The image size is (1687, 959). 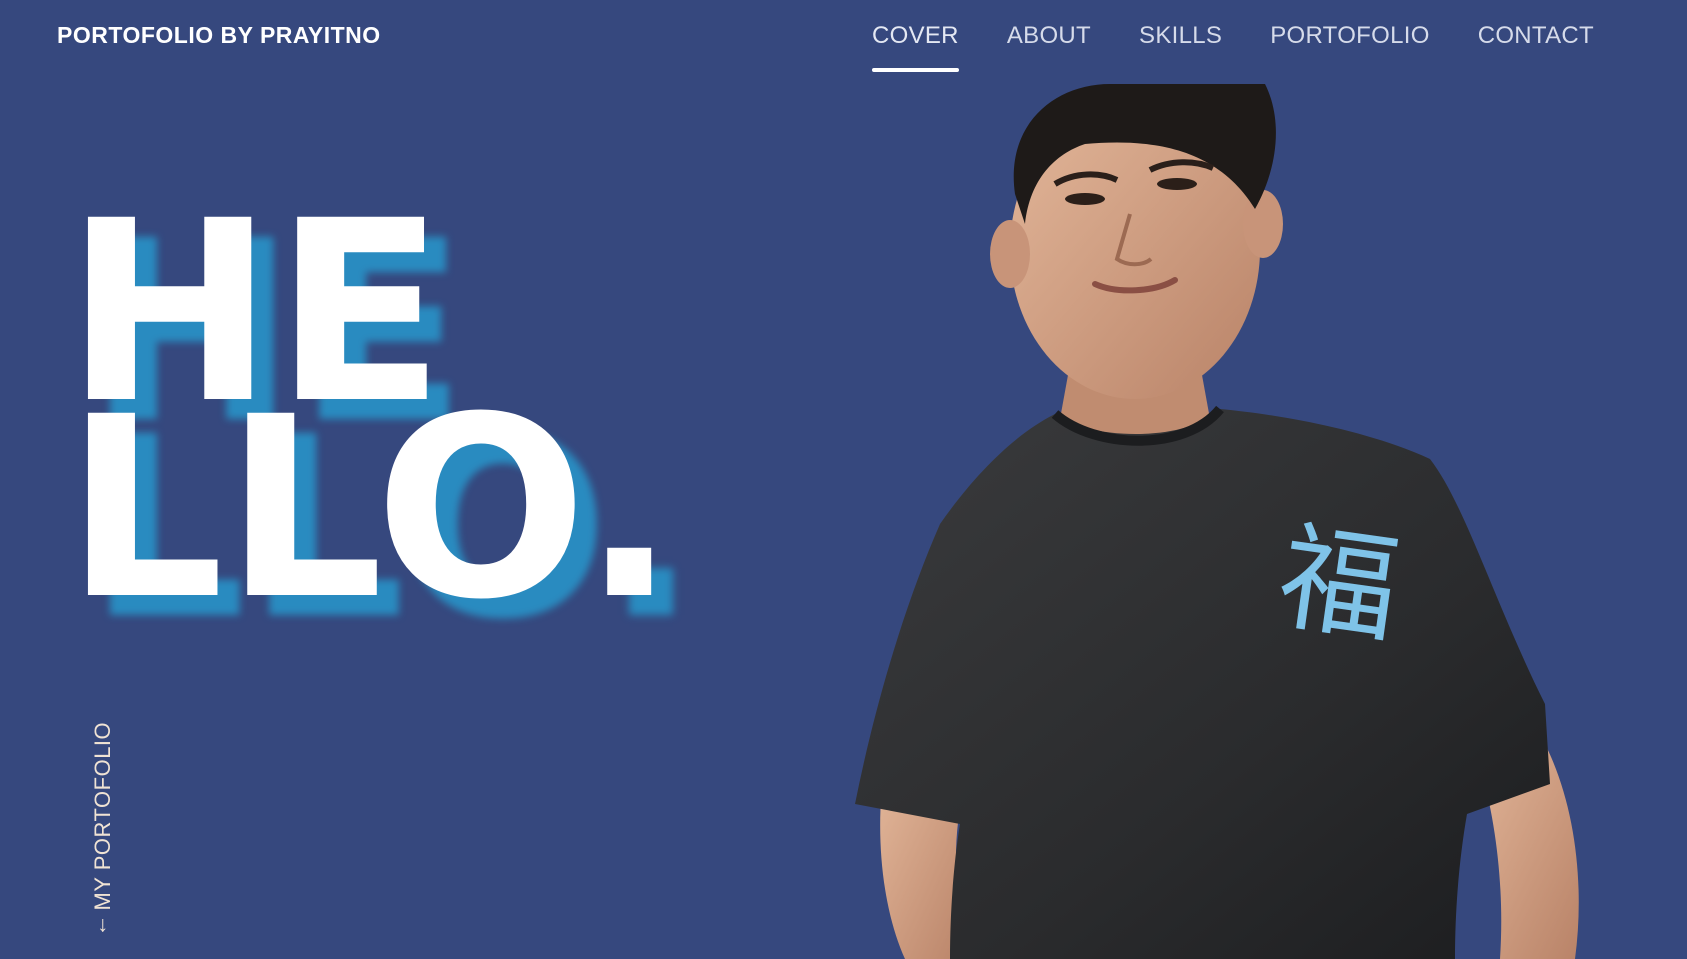 I want to click on nav-cover: COVER, so click(x=915, y=47).